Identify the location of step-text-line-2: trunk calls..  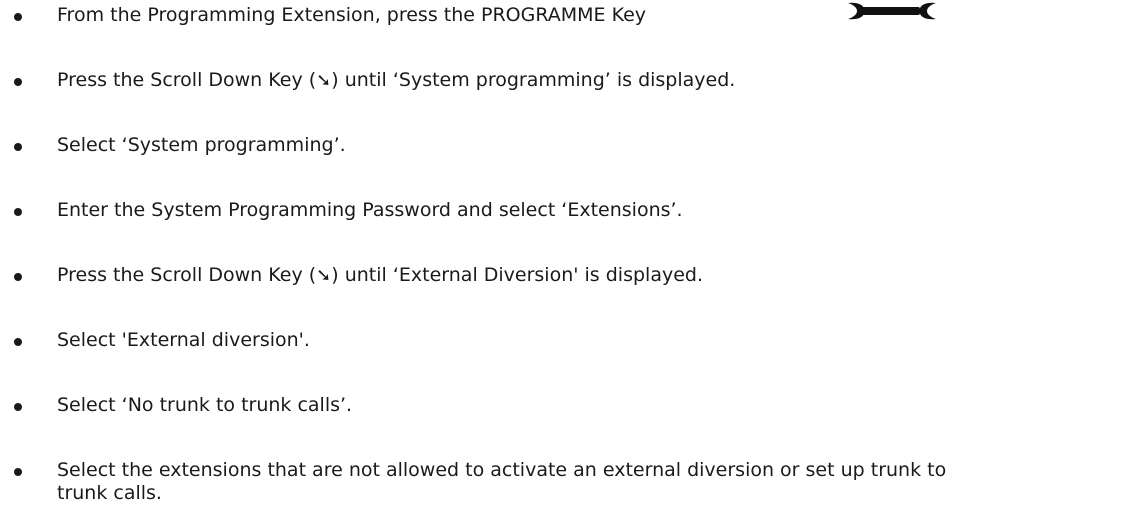
(109, 493).